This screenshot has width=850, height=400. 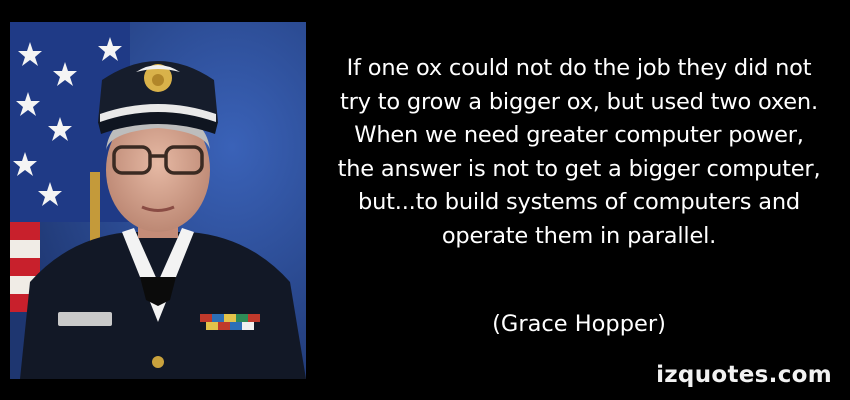 What do you see at coordinates (85, 319) in the screenshot?
I see `name-tag` at bounding box center [85, 319].